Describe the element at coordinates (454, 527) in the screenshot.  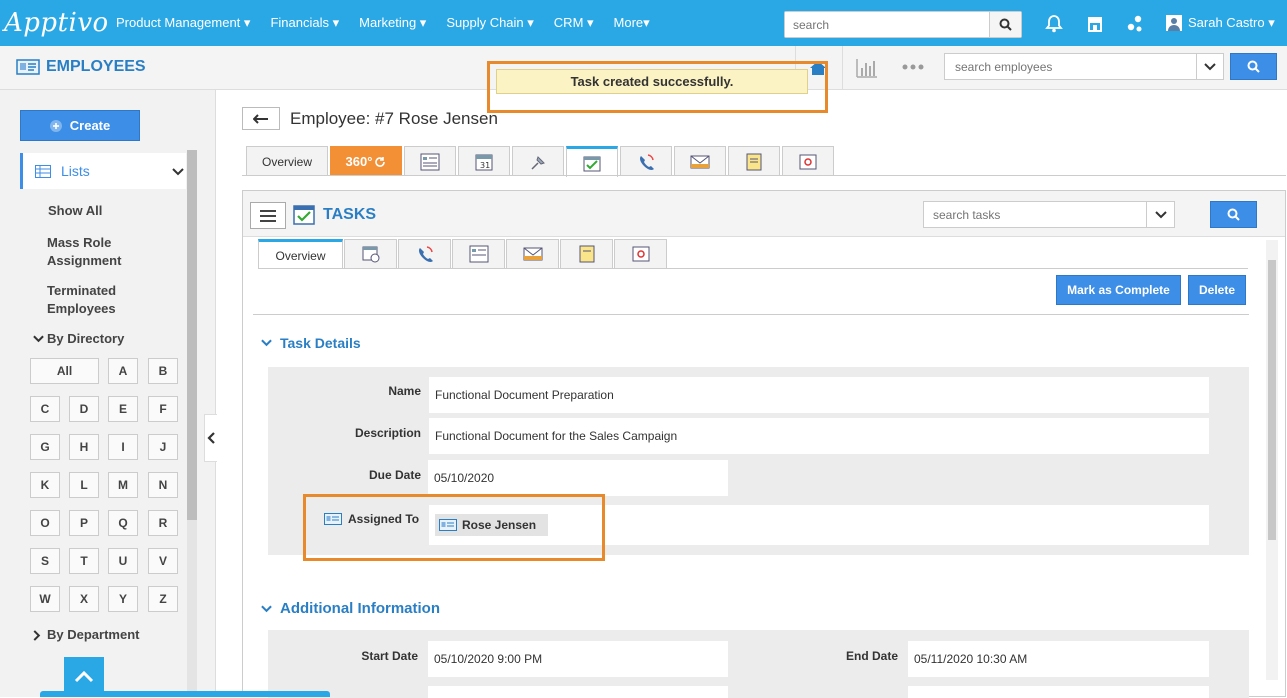
I see `assigned-highlight-box` at that location.